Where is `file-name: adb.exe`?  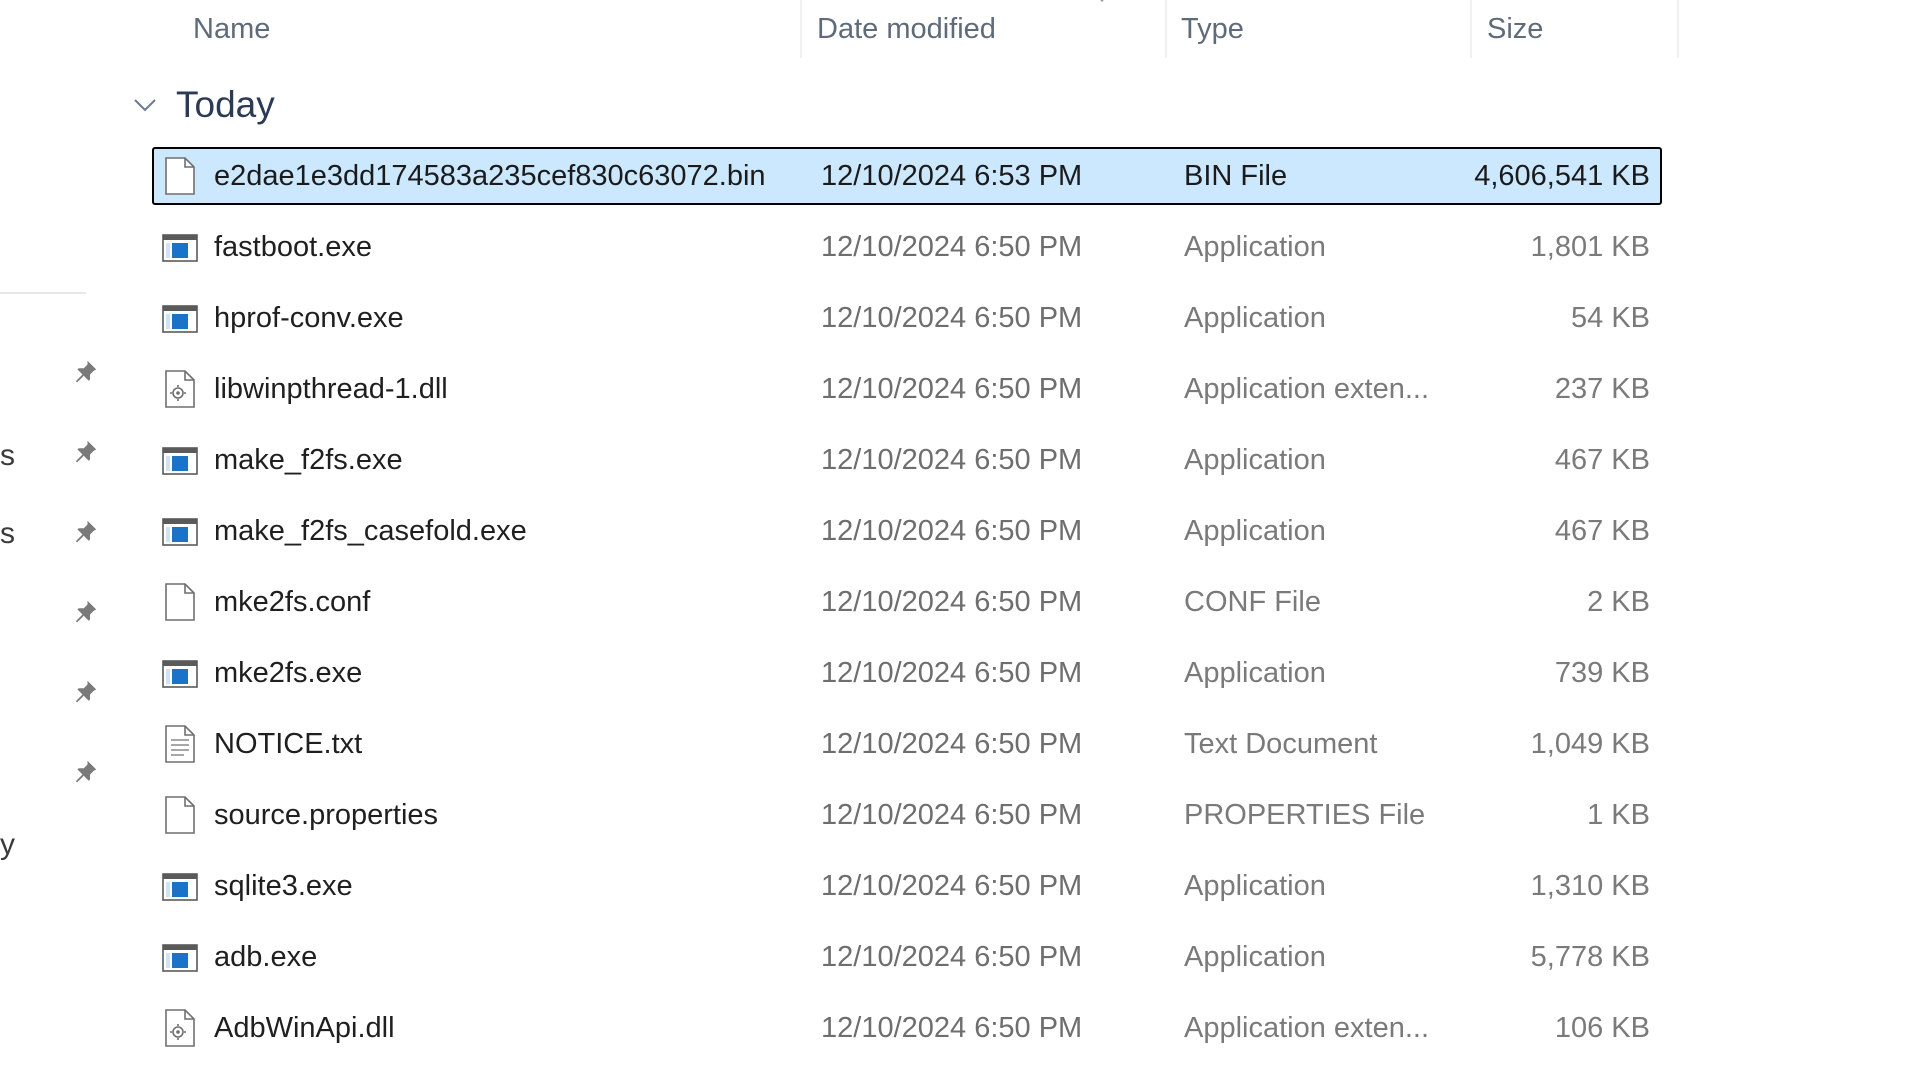 file-name: adb.exe is located at coordinates (266, 956).